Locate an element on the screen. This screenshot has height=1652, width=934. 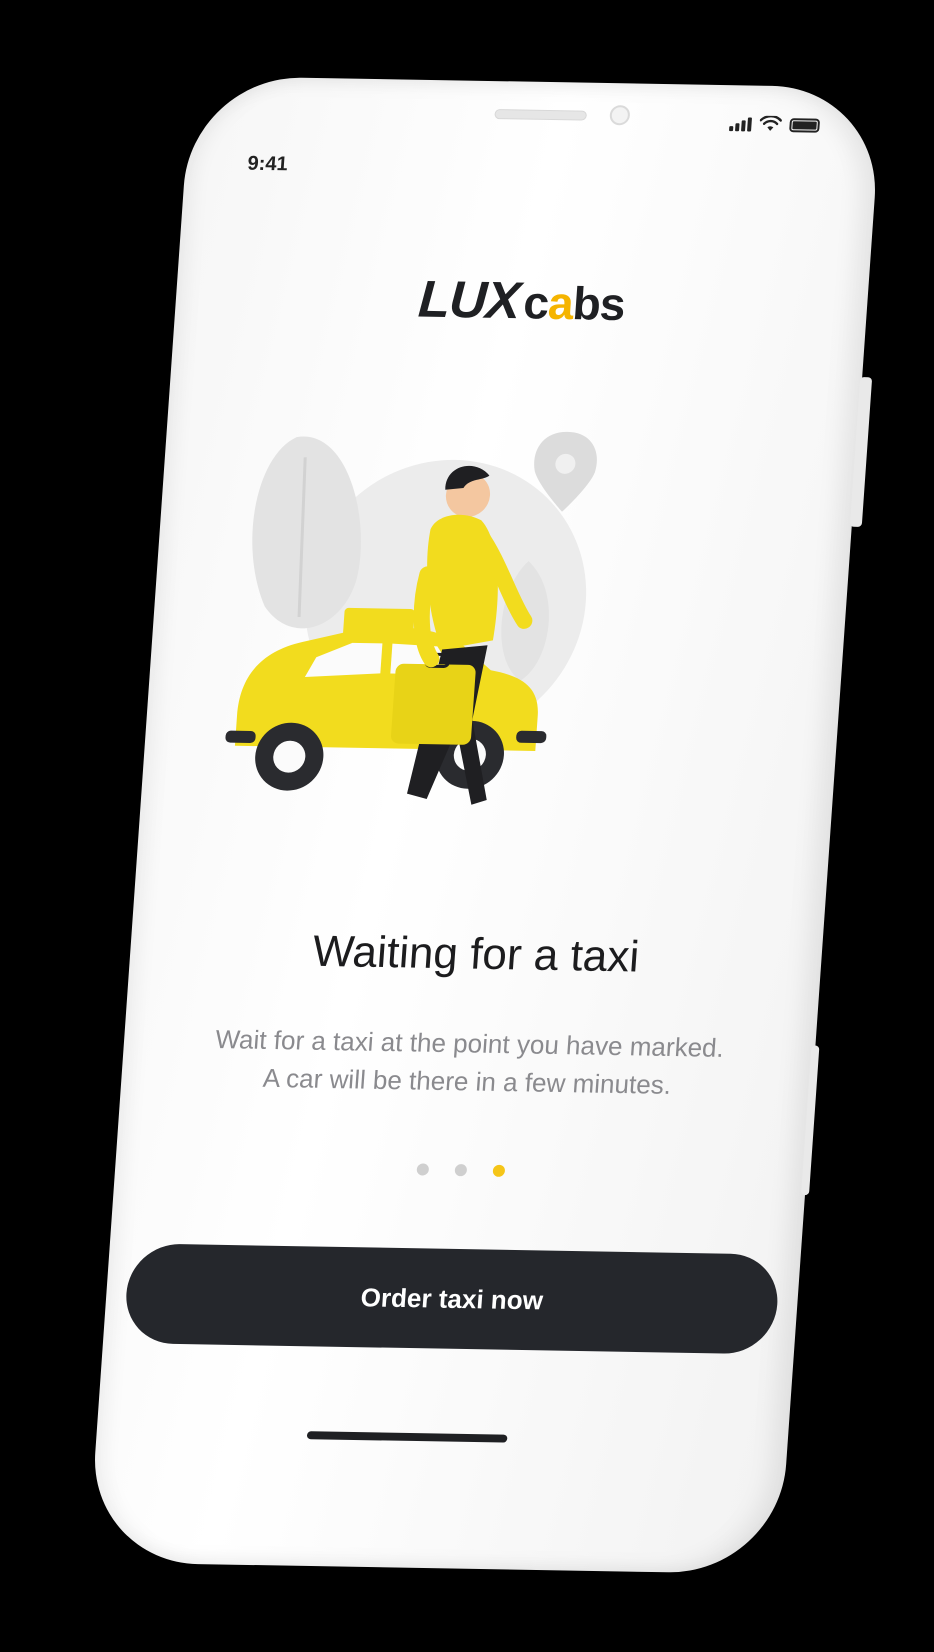
page-dot-3-active is located at coordinates (499, 1170).